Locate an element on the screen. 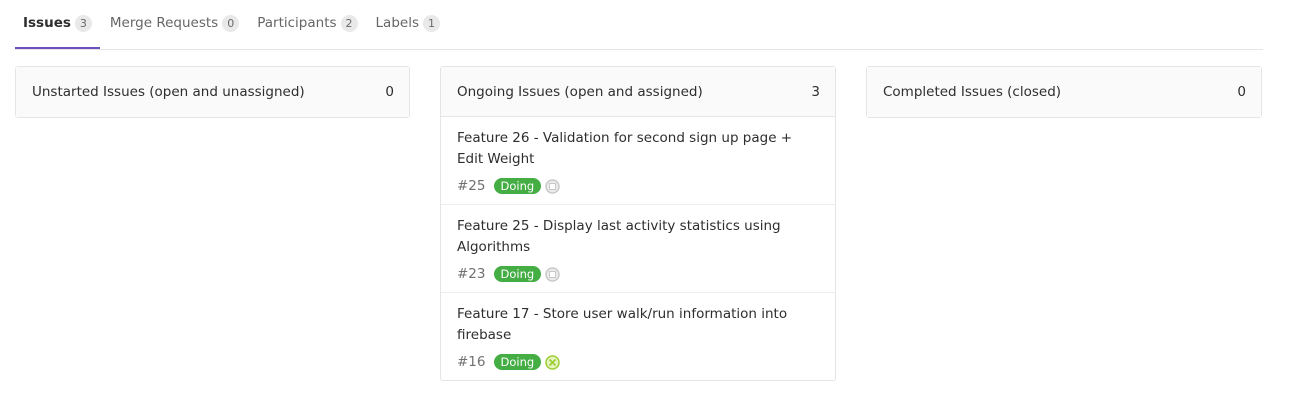 This screenshot has height=407, width=1299. column-title: Unstarted Issues (open and unassigned) is located at coordinates (168, 92).